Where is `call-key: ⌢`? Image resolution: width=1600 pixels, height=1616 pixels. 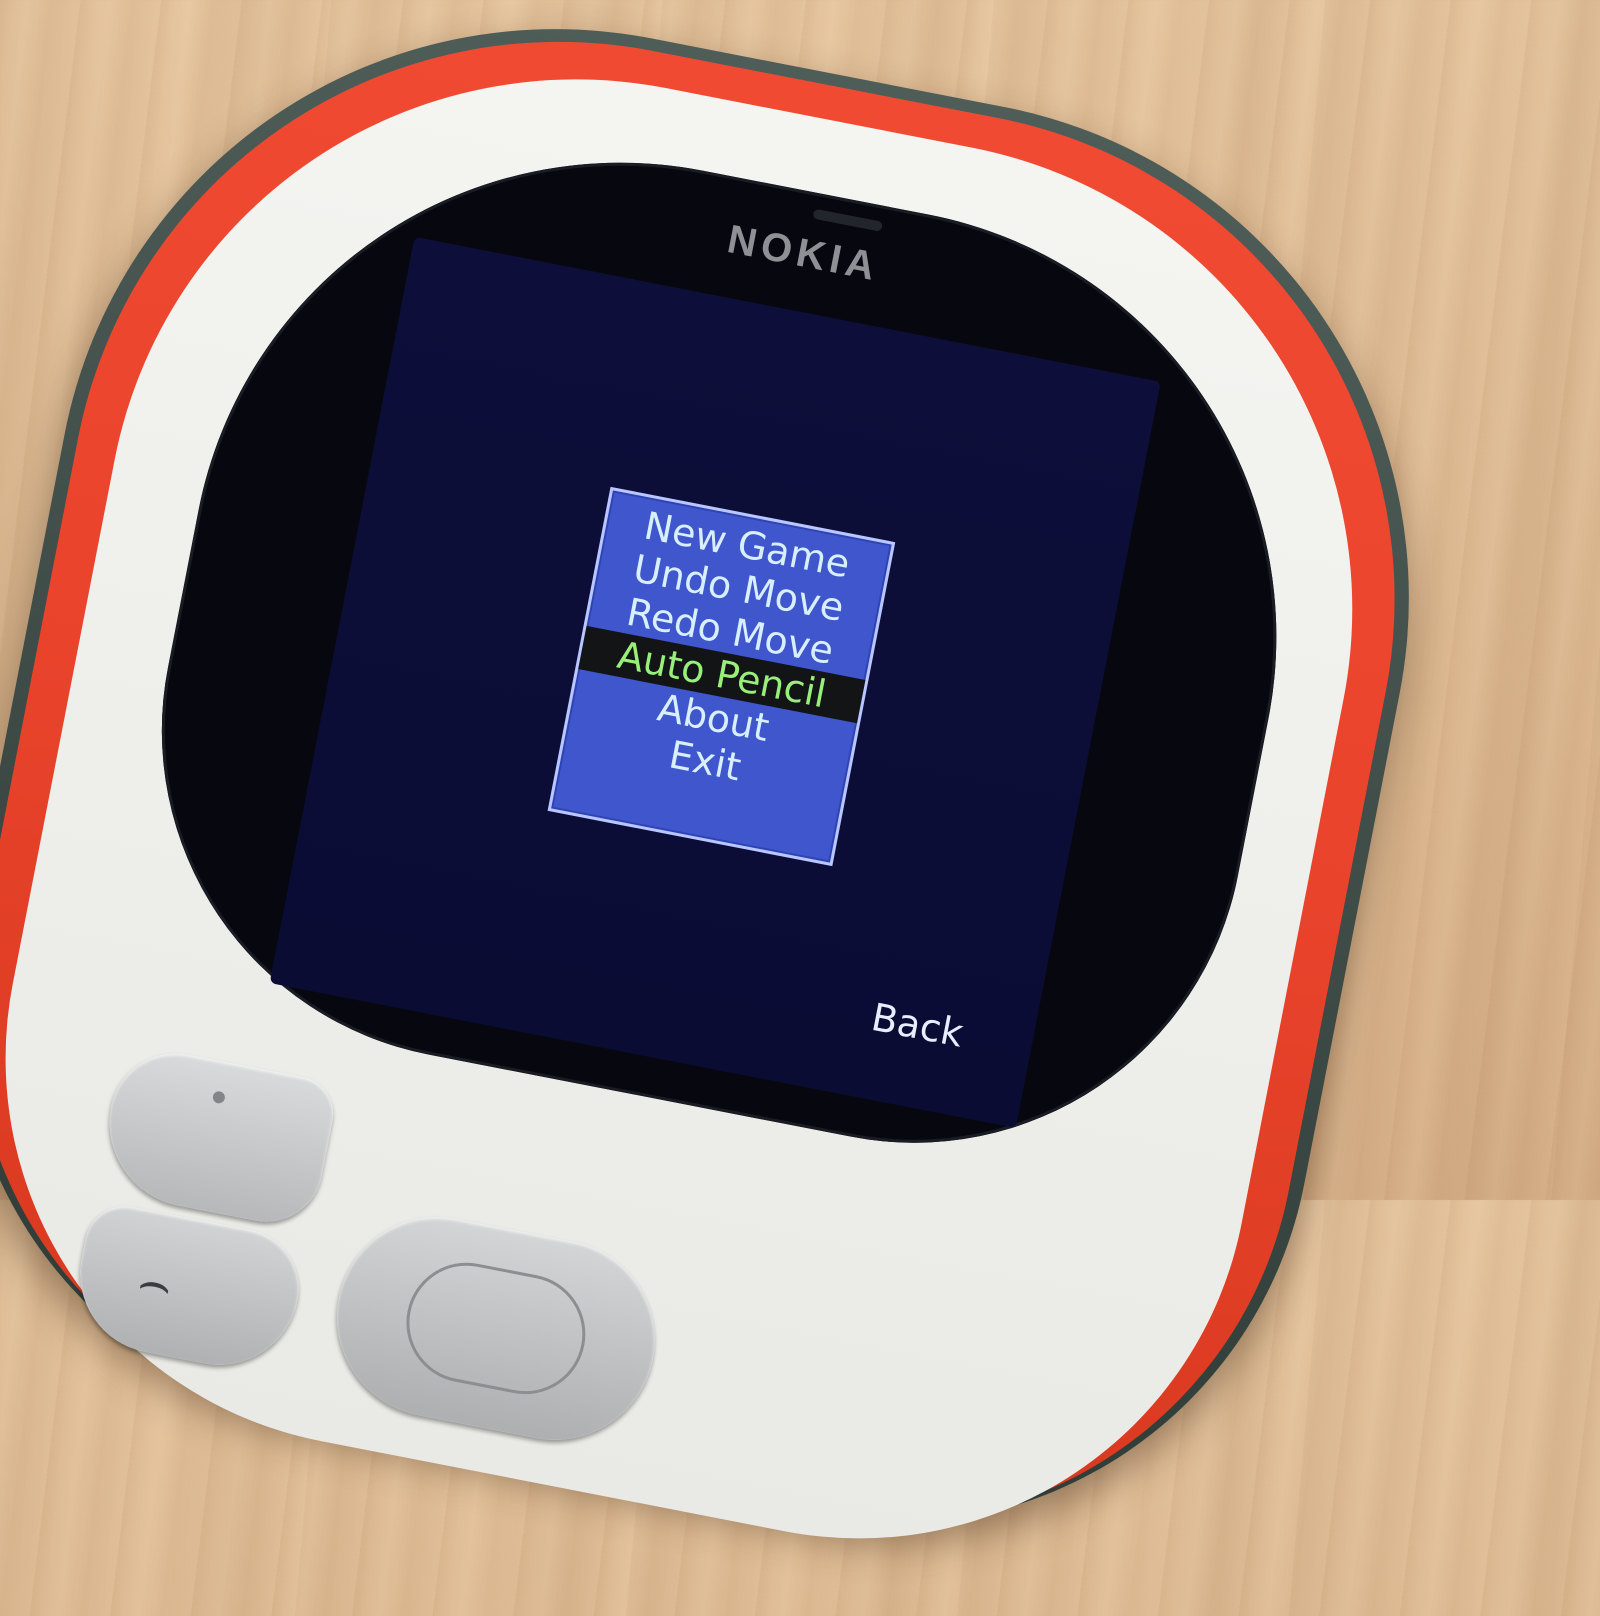
call-key: ⌢ is located at coordinates (188, 1289).